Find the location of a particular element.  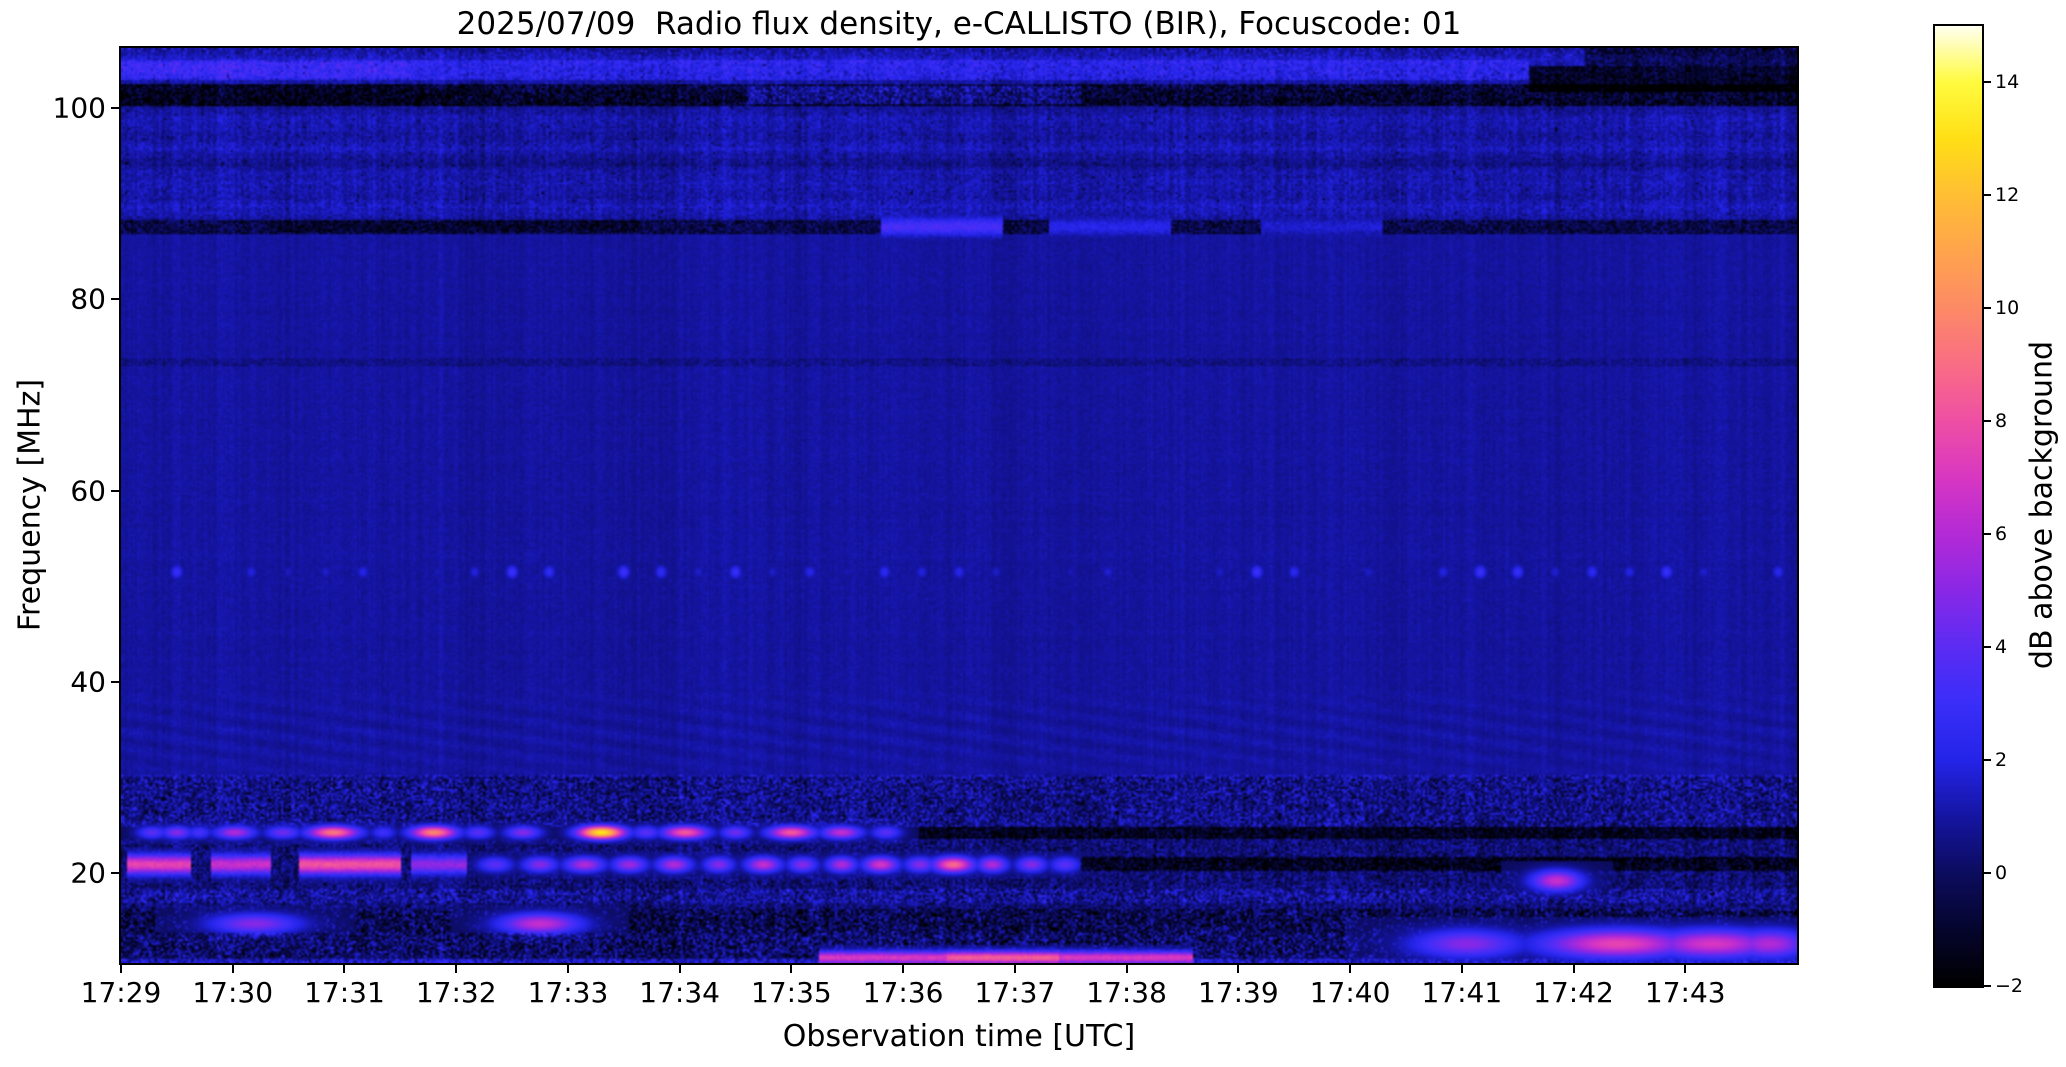

colorbar-tick-label: 0 is located at coordinates (2001, 873).